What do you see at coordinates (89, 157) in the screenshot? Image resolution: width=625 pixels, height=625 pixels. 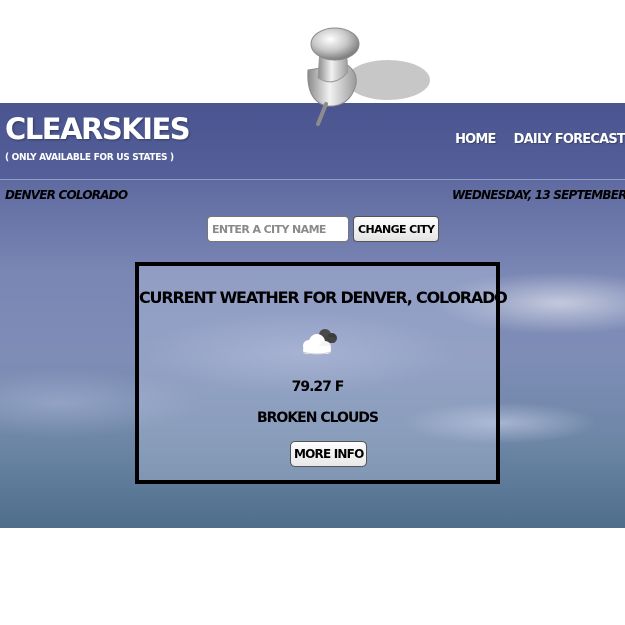 I see `tagline: ( ONLY AVAILABLE FOR US STATES )` at bounding box center [89, 157].